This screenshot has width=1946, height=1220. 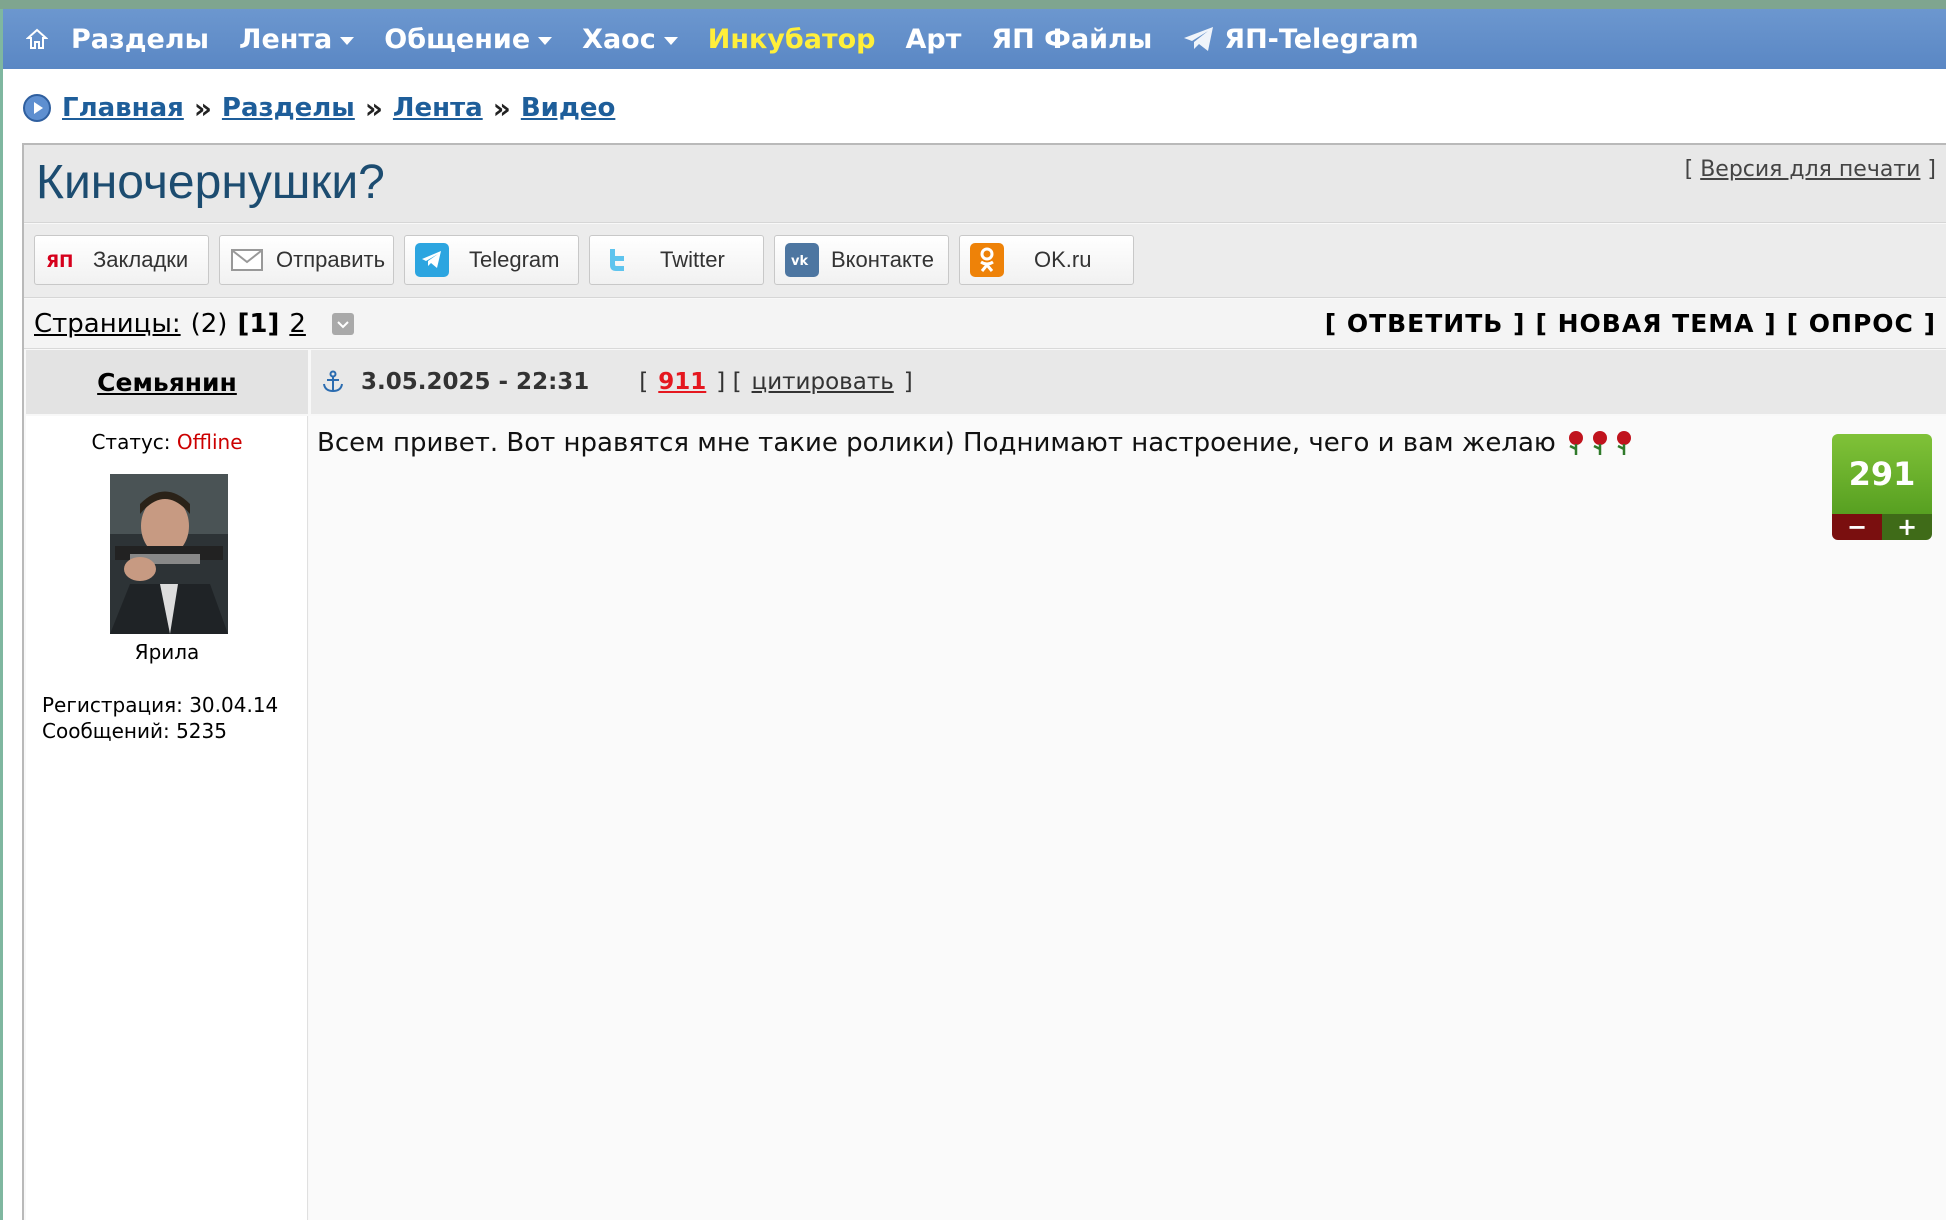 What do you see at coordinates (288, 108) in the screenshot?
I see `breadcrumb-razdely: Разделы` at bounding box center [288, 108].